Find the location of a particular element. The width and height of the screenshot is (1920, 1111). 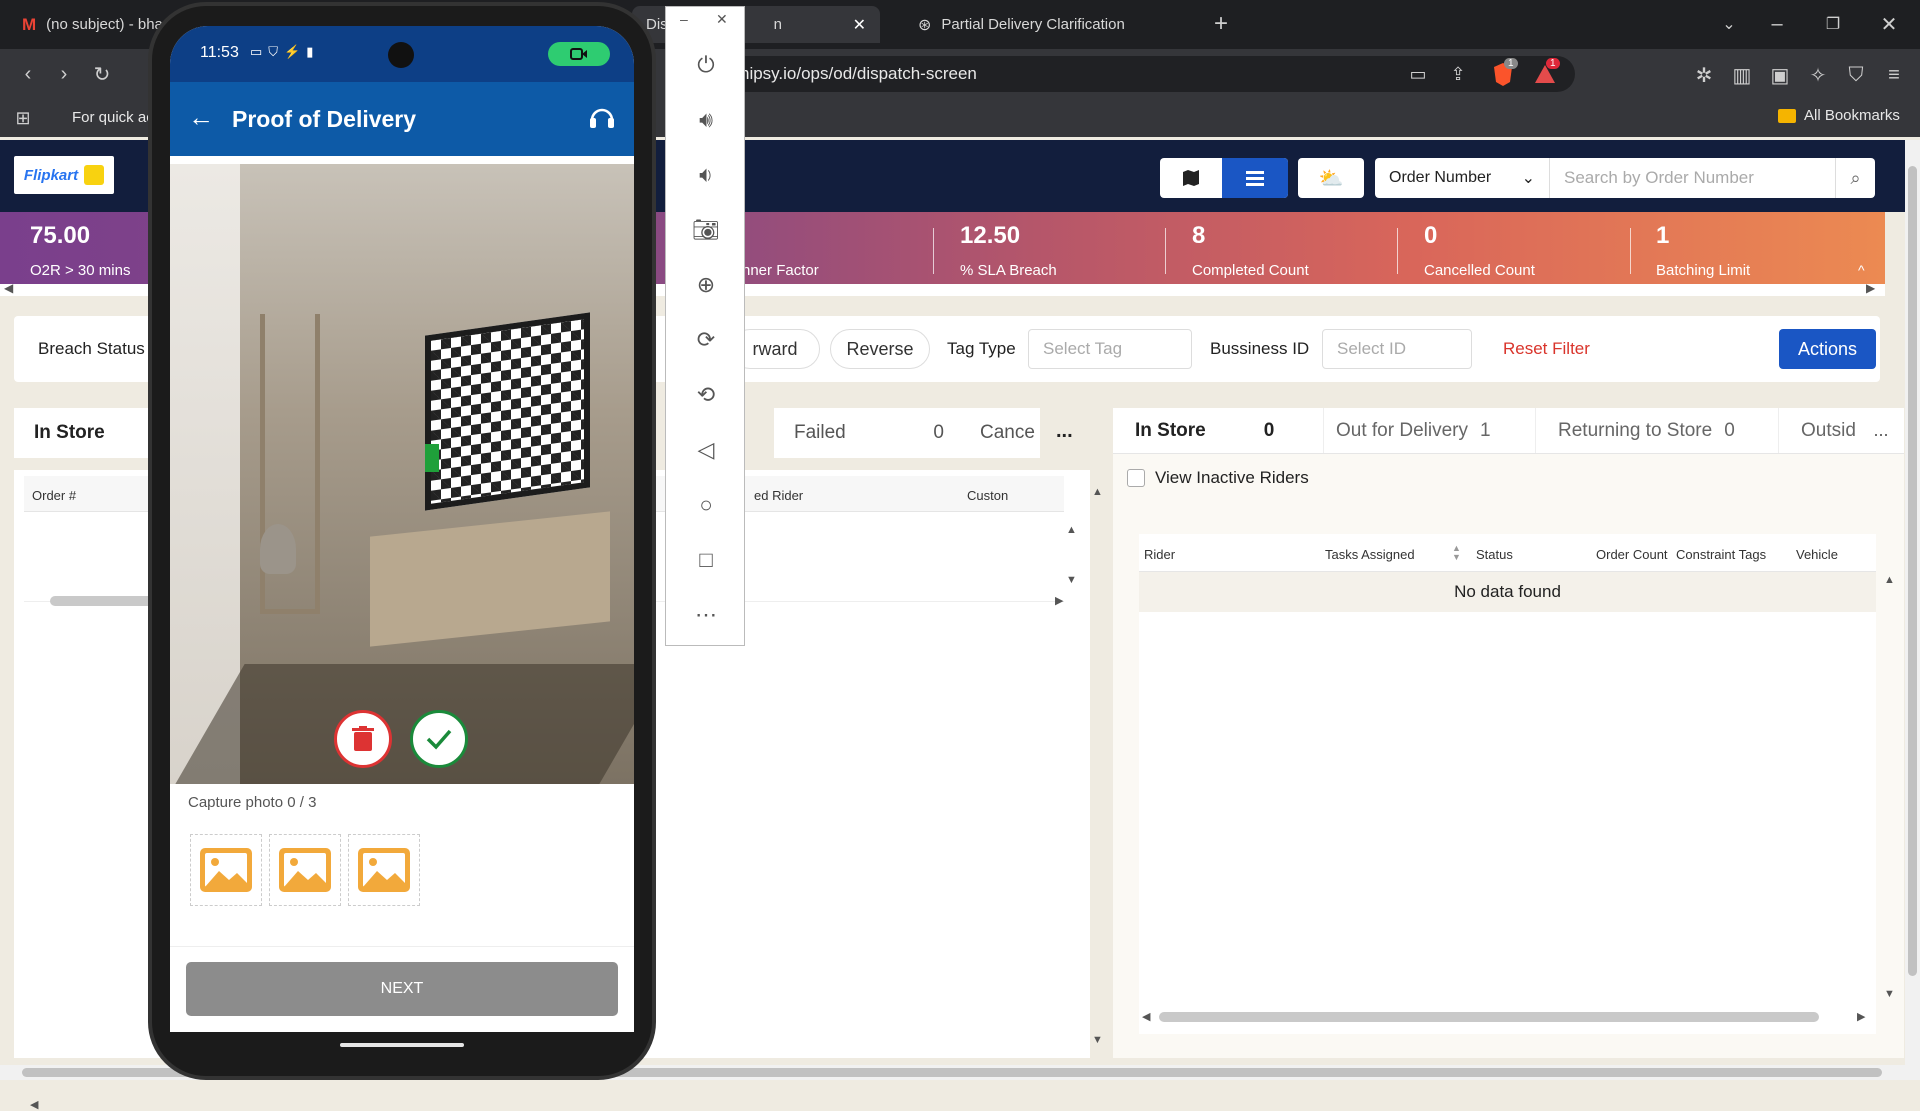

panel-scroll-up-icon: ▲ is located at coordinates (1097, 492).